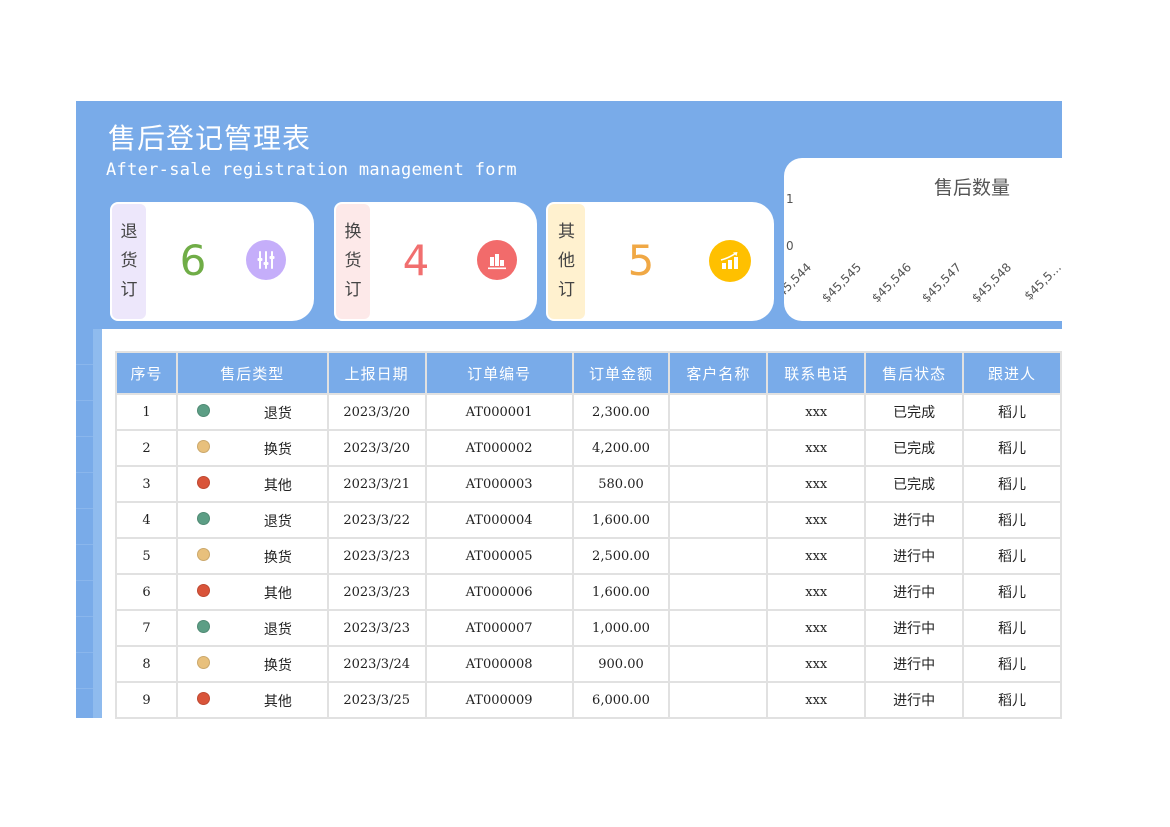 The width and height of the screenshot is (1170, 827). I want to click on cell-date: 2023/3/24, so click(376, 664).